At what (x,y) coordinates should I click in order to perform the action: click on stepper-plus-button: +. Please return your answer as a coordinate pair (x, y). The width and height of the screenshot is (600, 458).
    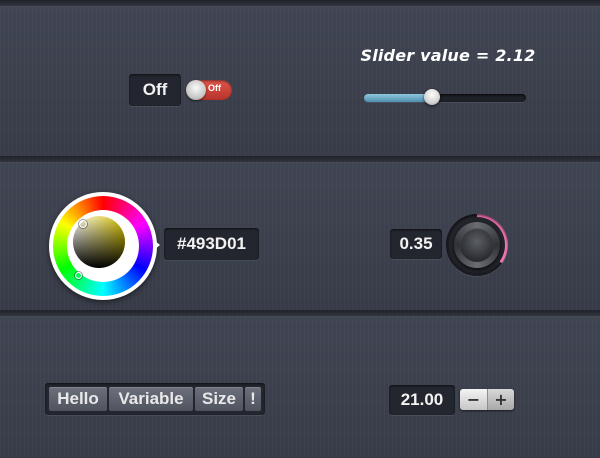
    Looking at the image, I should click on (500, 399).